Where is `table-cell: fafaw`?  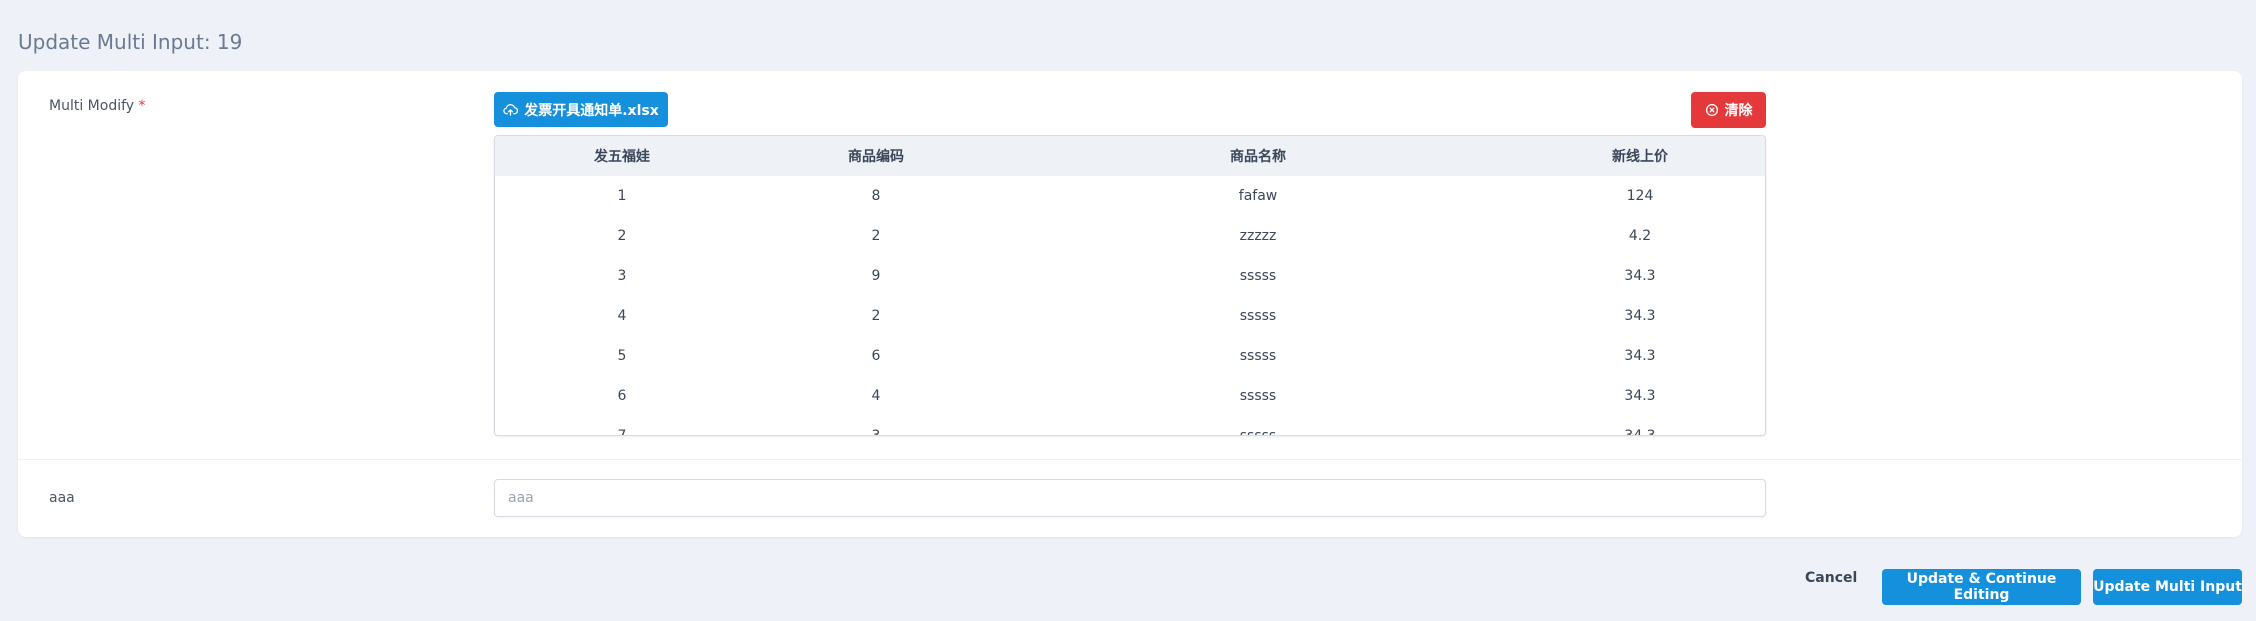
table-cell: fafaw is located at coordinates (1258, 196).